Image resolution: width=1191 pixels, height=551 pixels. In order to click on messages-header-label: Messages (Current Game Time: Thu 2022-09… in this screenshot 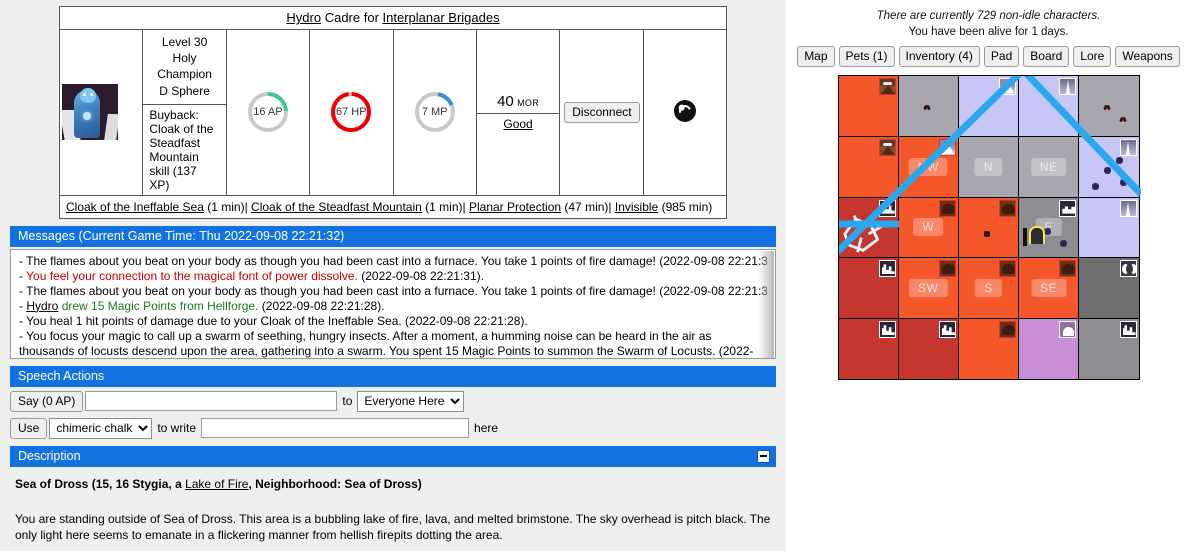, I will do `click(181, 235)`.